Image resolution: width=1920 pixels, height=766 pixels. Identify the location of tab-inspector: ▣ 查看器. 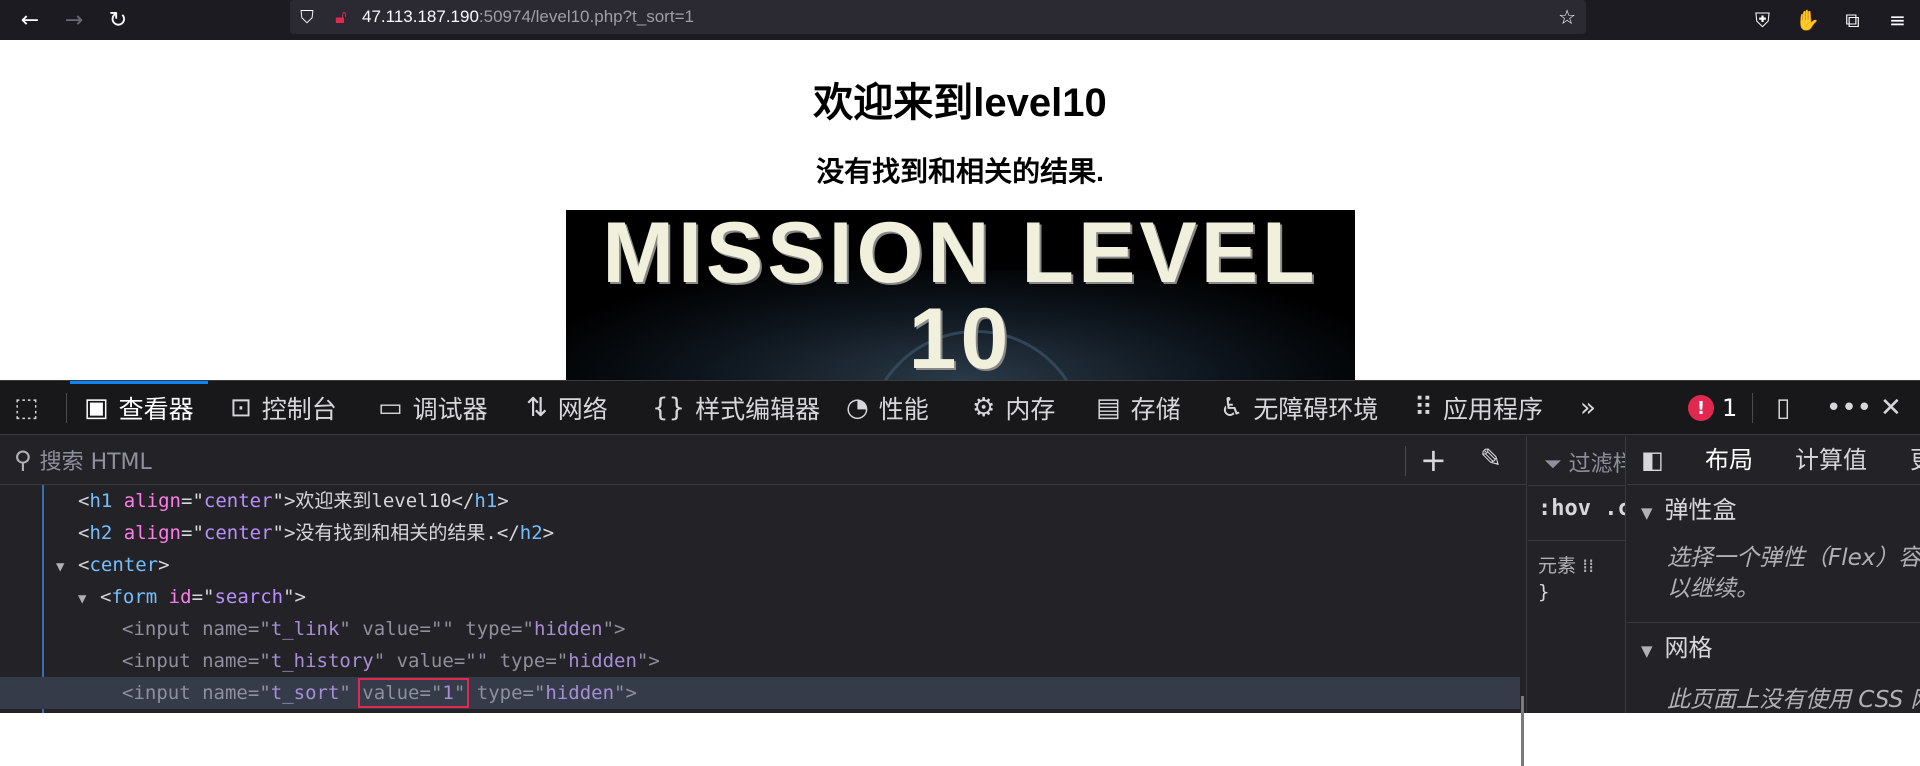
(139, 408).